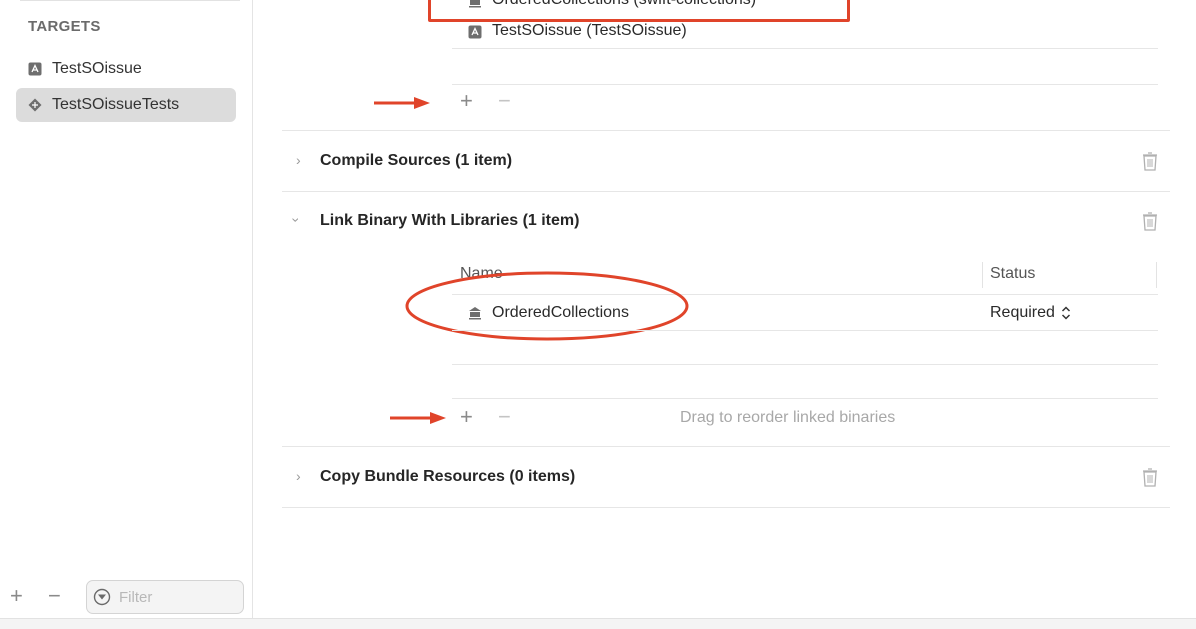  Describe the element at coordinates (466, 101) in the screenshot. I see `add-dependency-button: +` at that location.